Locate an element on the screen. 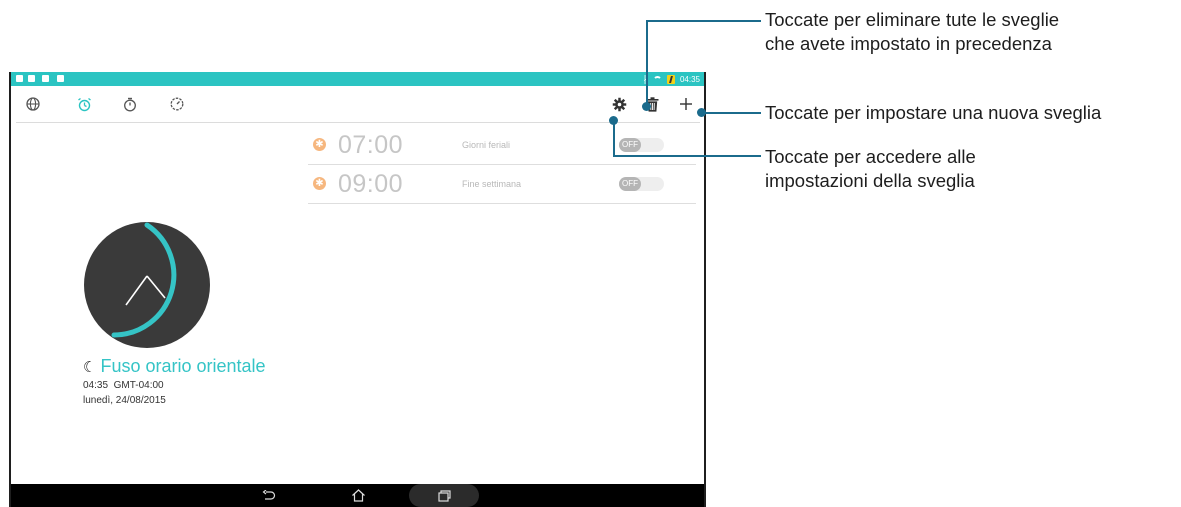  toolbar-divider is located at coordinates (358, 122).